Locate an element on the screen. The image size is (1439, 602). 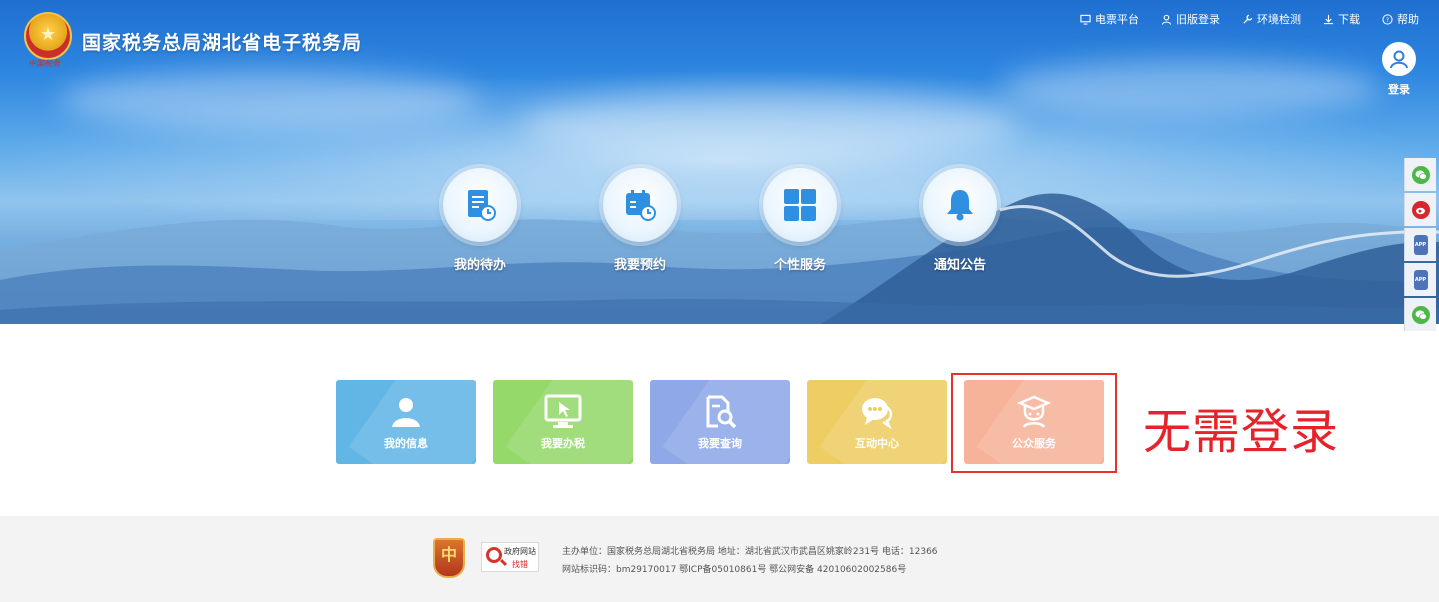
quick-link-appointment: 我要预约 is located at coordinates (640, 220).